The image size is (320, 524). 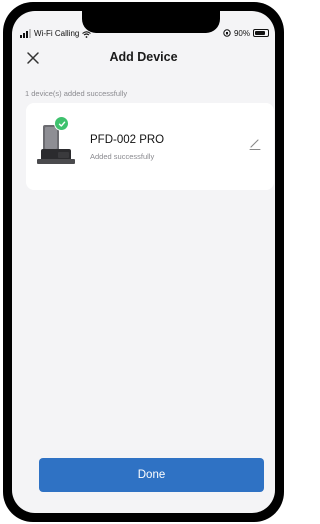 I want to click on header-bar: Add Device, so click(x=143, y=58).